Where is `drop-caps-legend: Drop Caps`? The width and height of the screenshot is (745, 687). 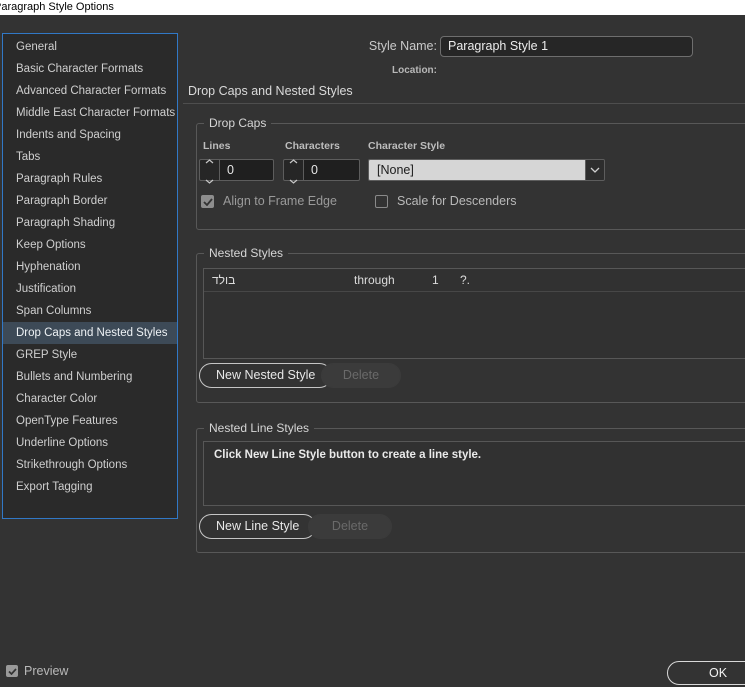 drop-caps-legend: Drop Caps is located at coordinates (238, 123).